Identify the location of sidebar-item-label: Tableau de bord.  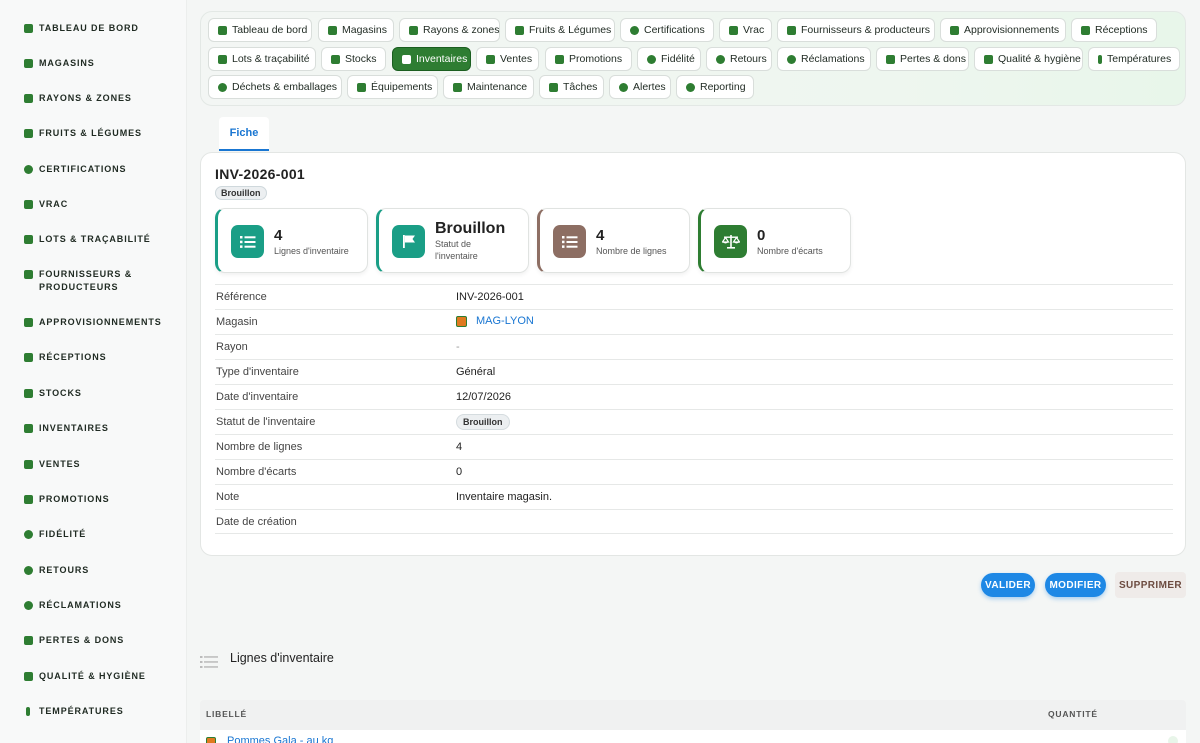
(89, 28).